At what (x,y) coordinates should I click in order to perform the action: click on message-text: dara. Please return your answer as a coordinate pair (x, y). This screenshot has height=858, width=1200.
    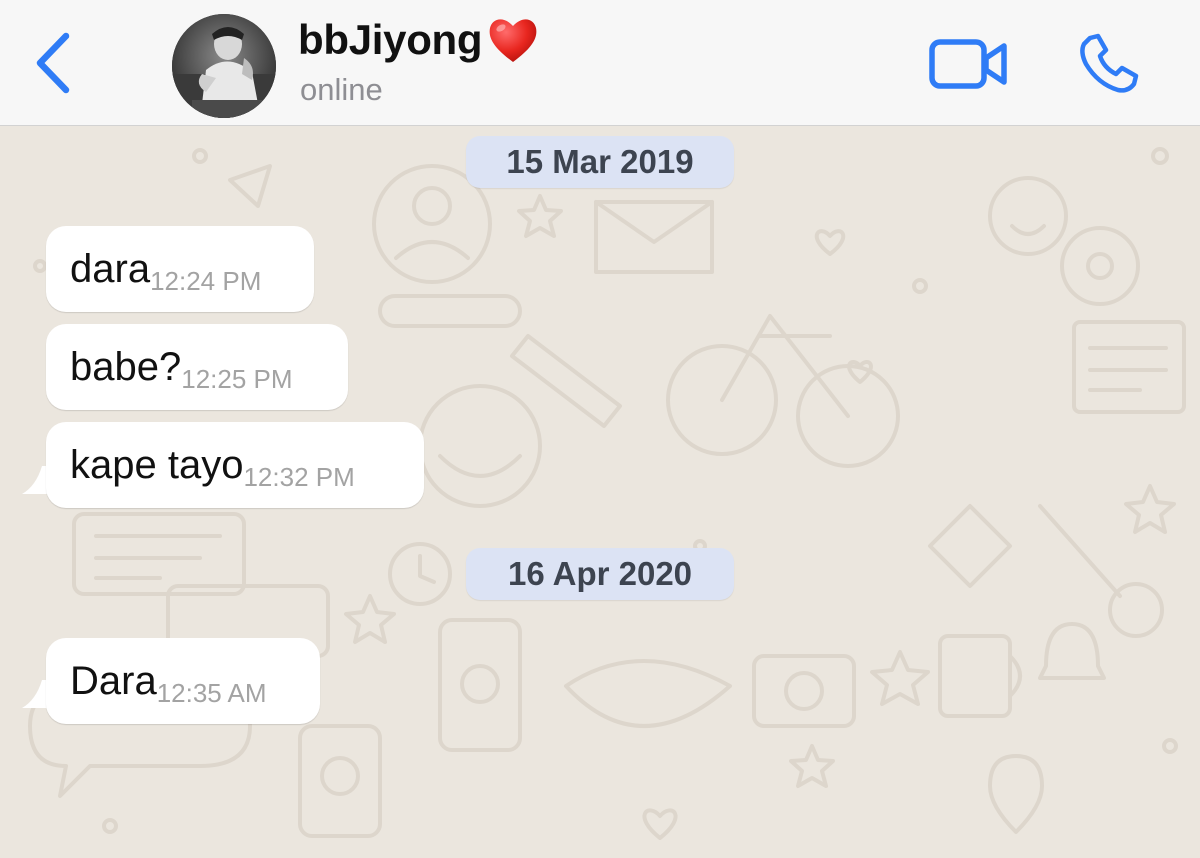
    Looking at the image, I should click on (110, 269).